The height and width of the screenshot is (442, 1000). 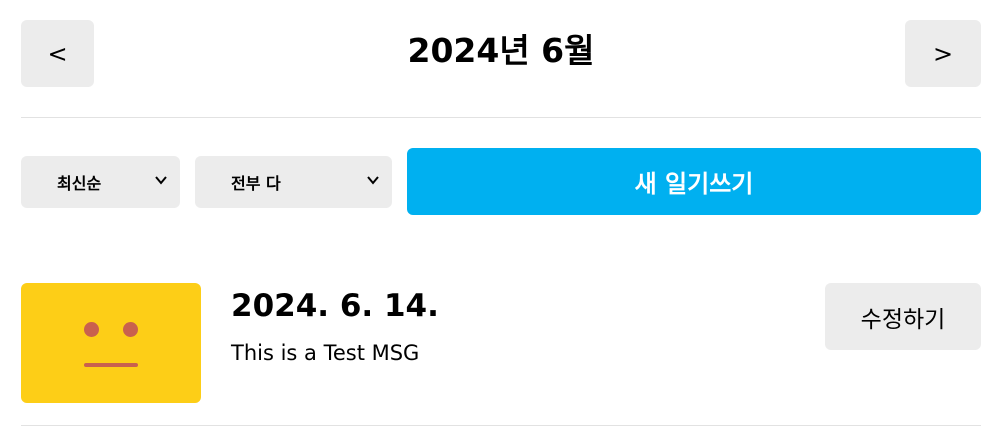 What do you see at coordinates (293, 182) in the screenshot?
I see `filter-select: 전부 다` at bounding box center [293, 182].